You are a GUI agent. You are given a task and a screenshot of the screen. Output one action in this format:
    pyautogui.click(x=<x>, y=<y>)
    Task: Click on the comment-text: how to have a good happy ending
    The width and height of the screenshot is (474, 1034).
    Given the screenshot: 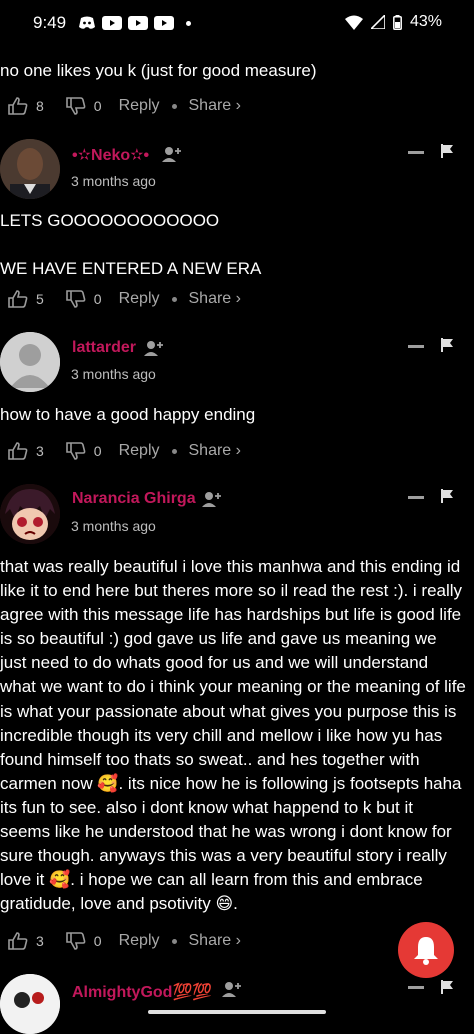 What is the action you would take?
    pyautogui.click(x=128, y=414)
    